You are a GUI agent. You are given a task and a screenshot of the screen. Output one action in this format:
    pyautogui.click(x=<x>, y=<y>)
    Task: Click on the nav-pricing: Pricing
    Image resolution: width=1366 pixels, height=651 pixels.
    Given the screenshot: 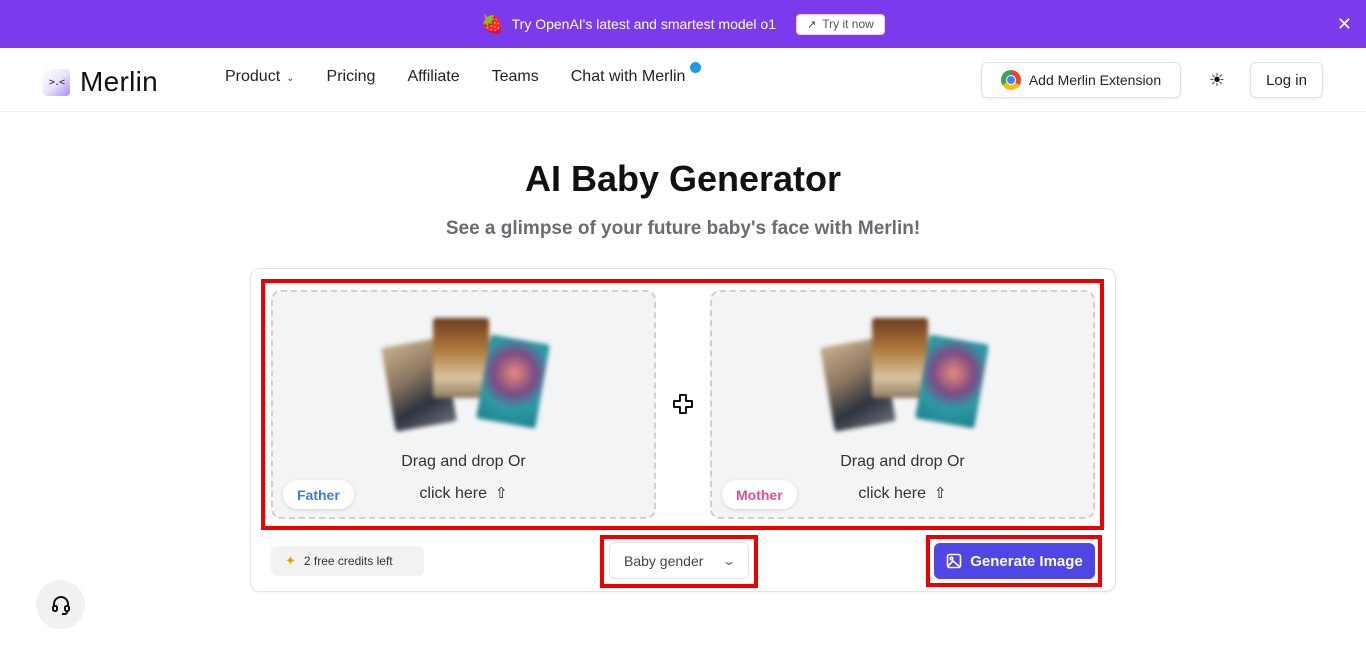 What is the action you would take?
    pyautogui.click(x=351, y=77)
    